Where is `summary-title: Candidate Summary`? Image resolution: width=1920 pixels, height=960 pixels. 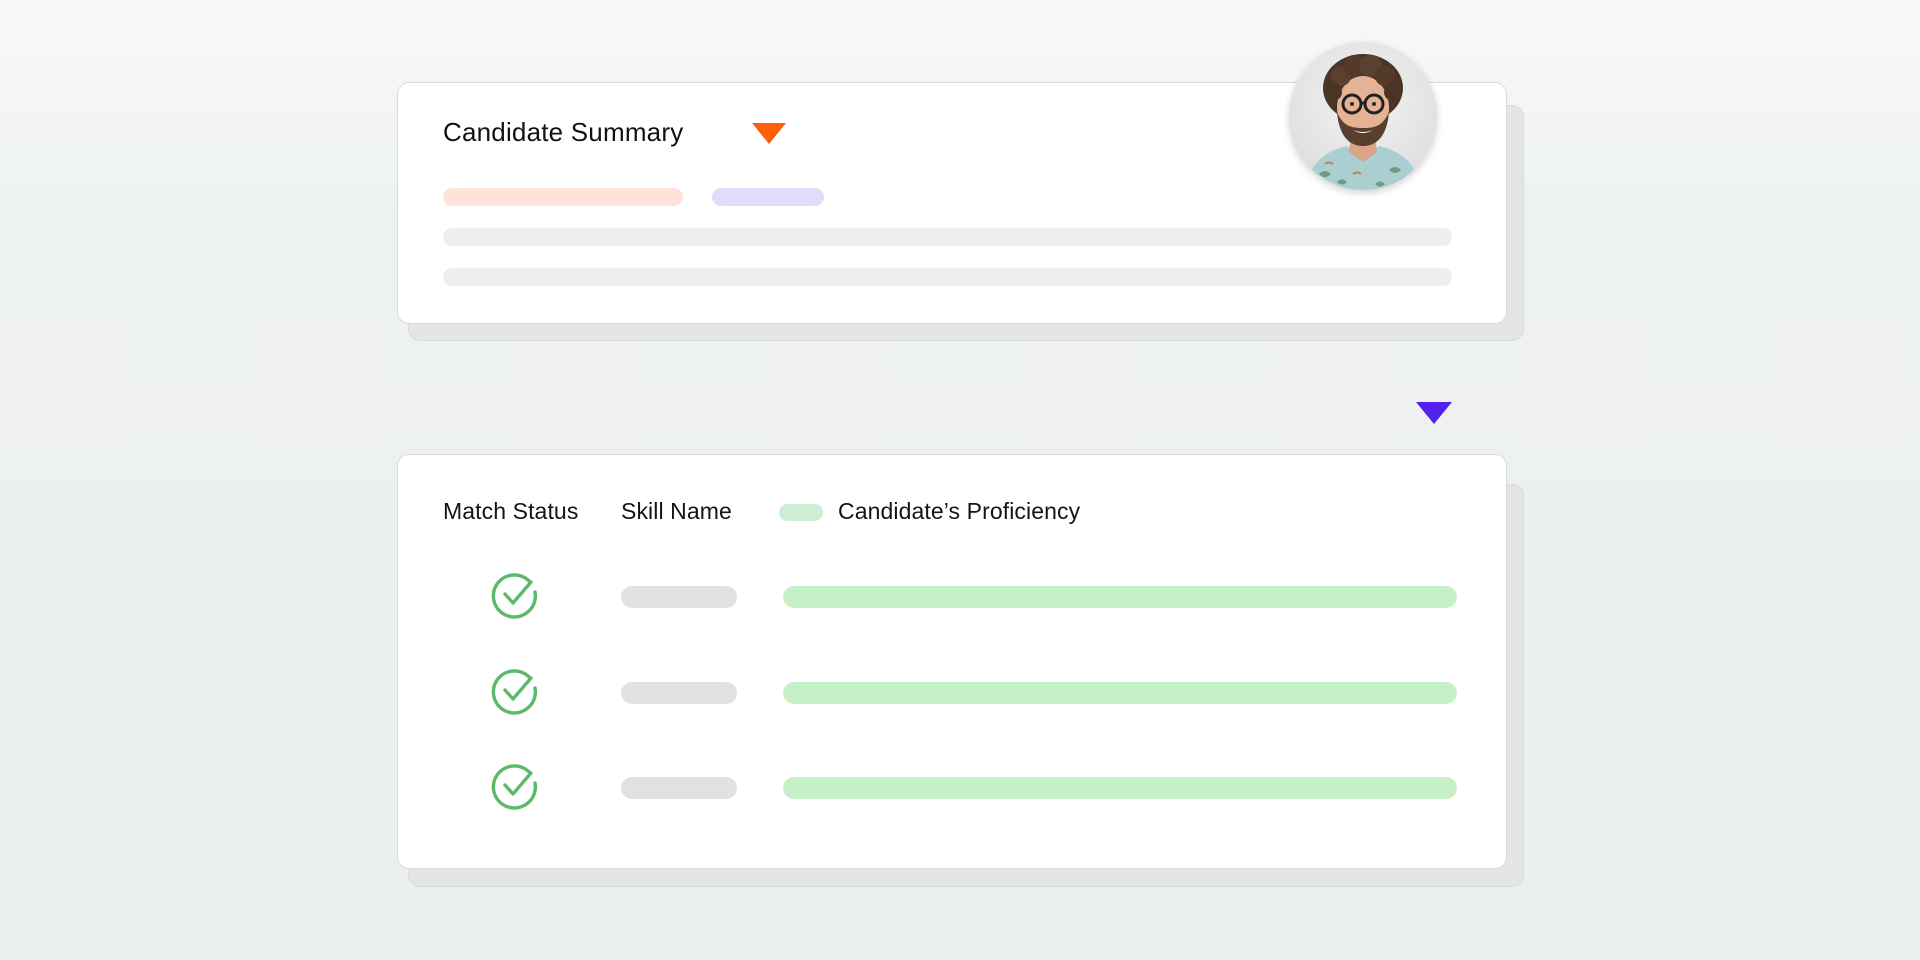
summary-title: Candidate Summary is located at coordinates (563, 132).